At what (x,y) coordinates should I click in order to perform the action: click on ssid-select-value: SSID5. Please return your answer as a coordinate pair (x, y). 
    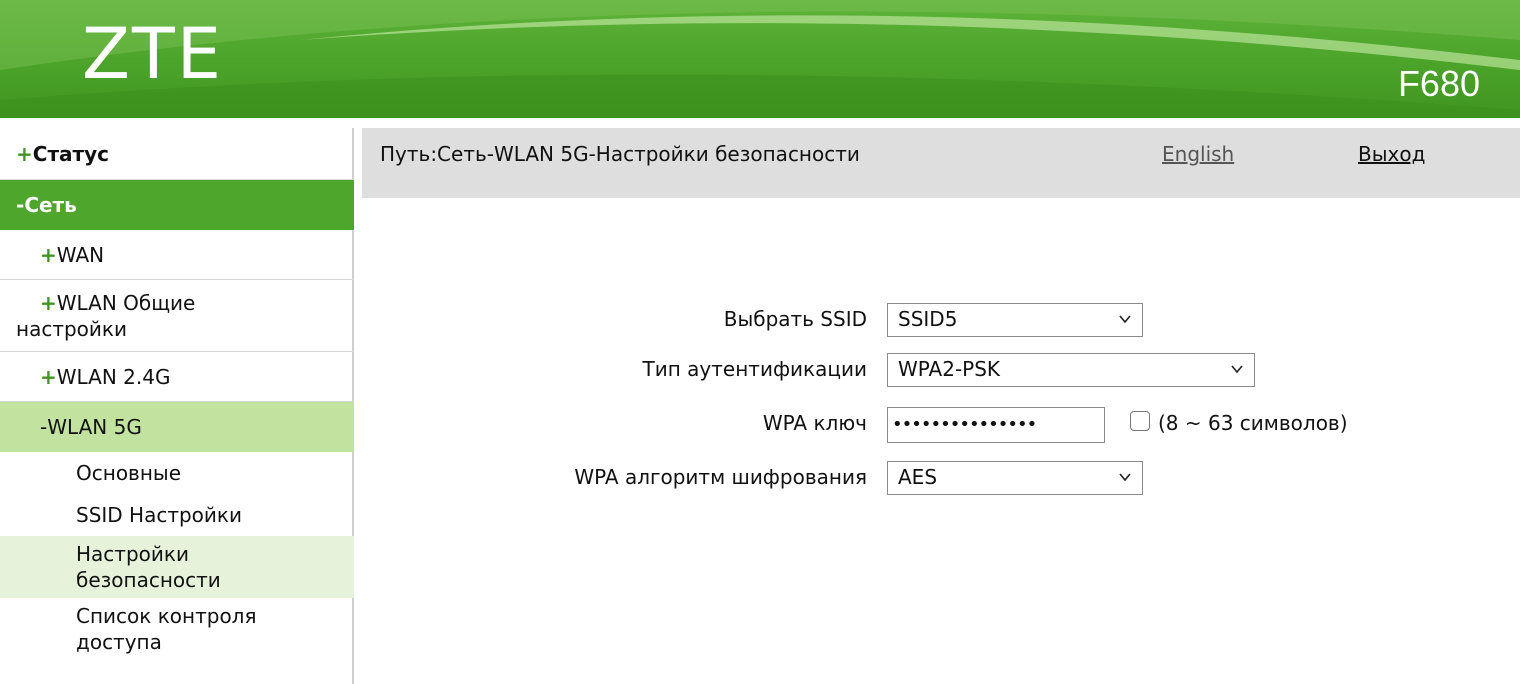
    Looking at the image, I should click on (928, 319).